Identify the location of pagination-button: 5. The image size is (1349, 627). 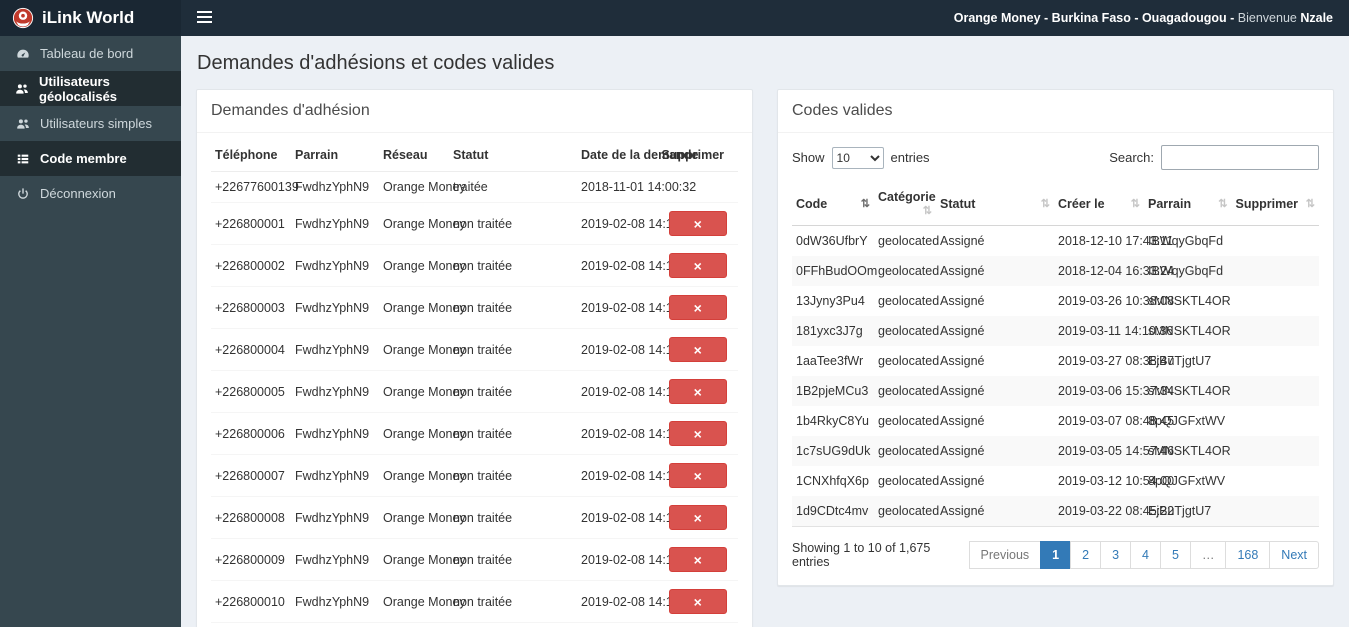
(1175, 555).